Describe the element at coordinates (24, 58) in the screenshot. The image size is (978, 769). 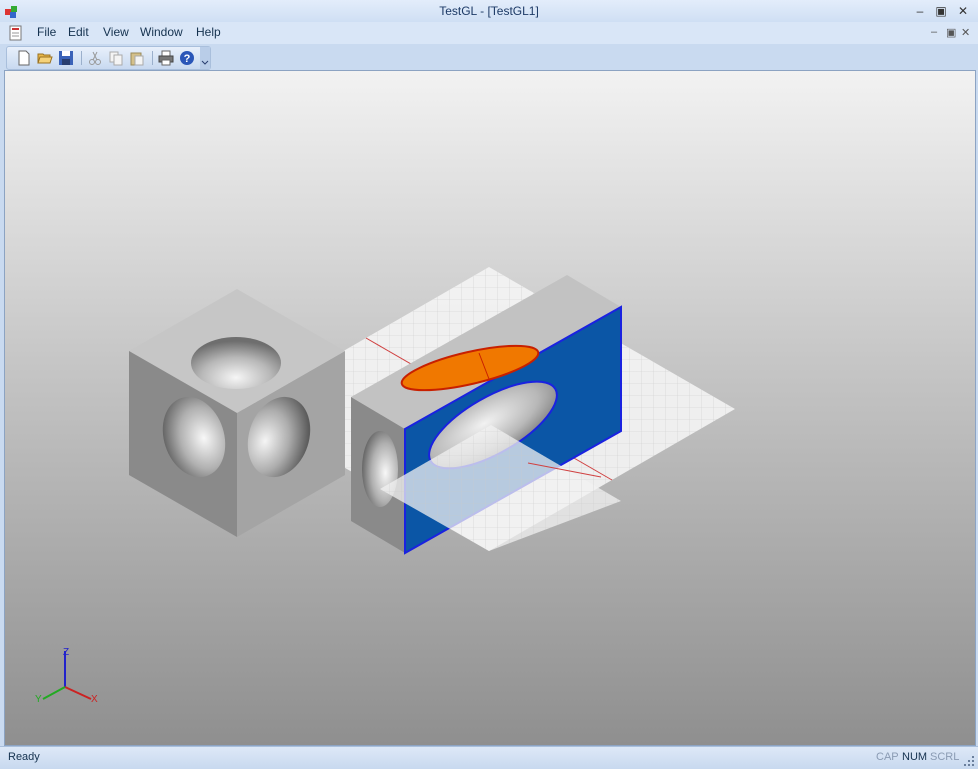
I see `new-icon` at that location.